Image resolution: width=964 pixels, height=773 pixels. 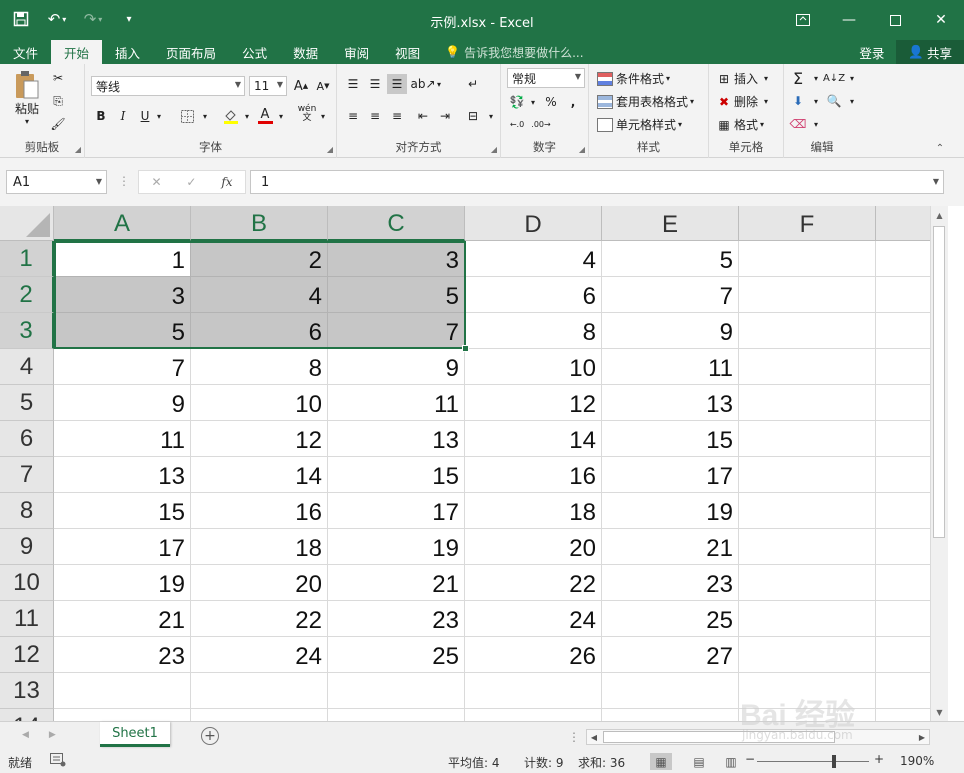 I want to click on sheet-tab-sheet1: Sheet1, so click(x=135, y=734).